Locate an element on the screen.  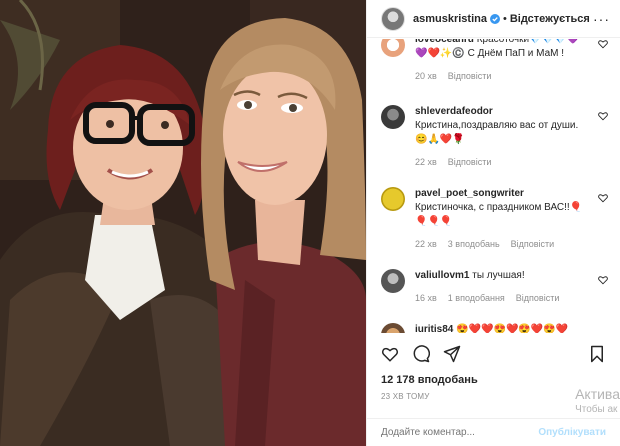
comment-username: pavel_poet_songwriter is located at coordinates (469, 193).